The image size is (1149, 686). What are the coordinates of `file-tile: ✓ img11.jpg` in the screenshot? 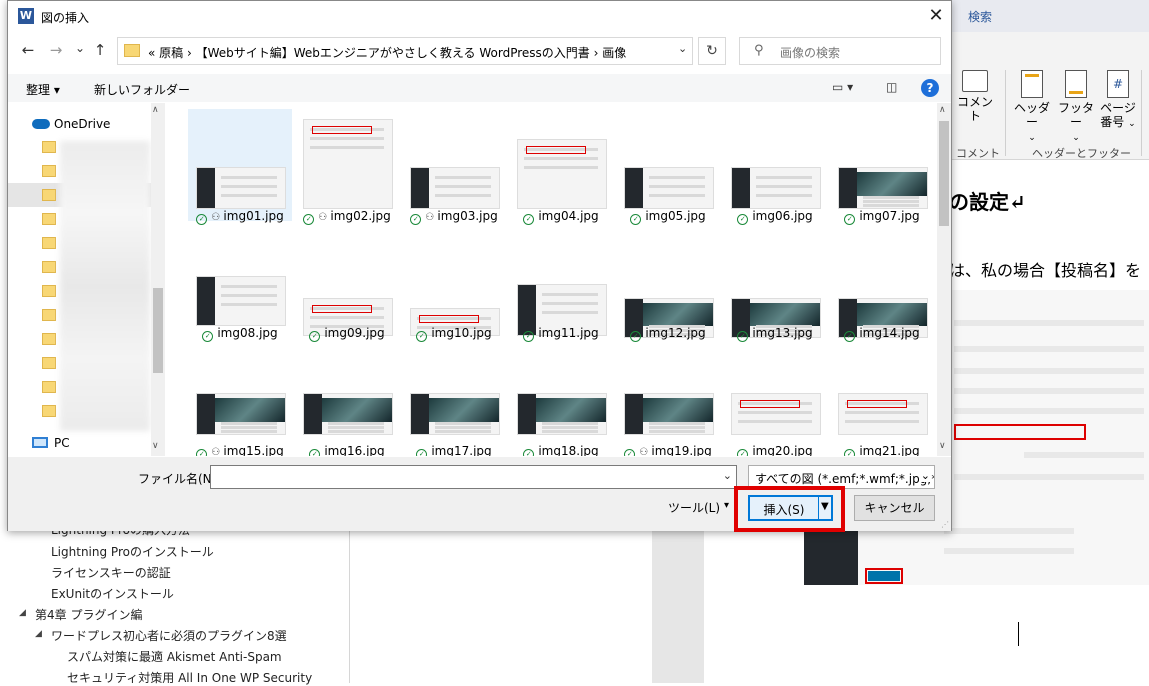 It's located at (561, 284).